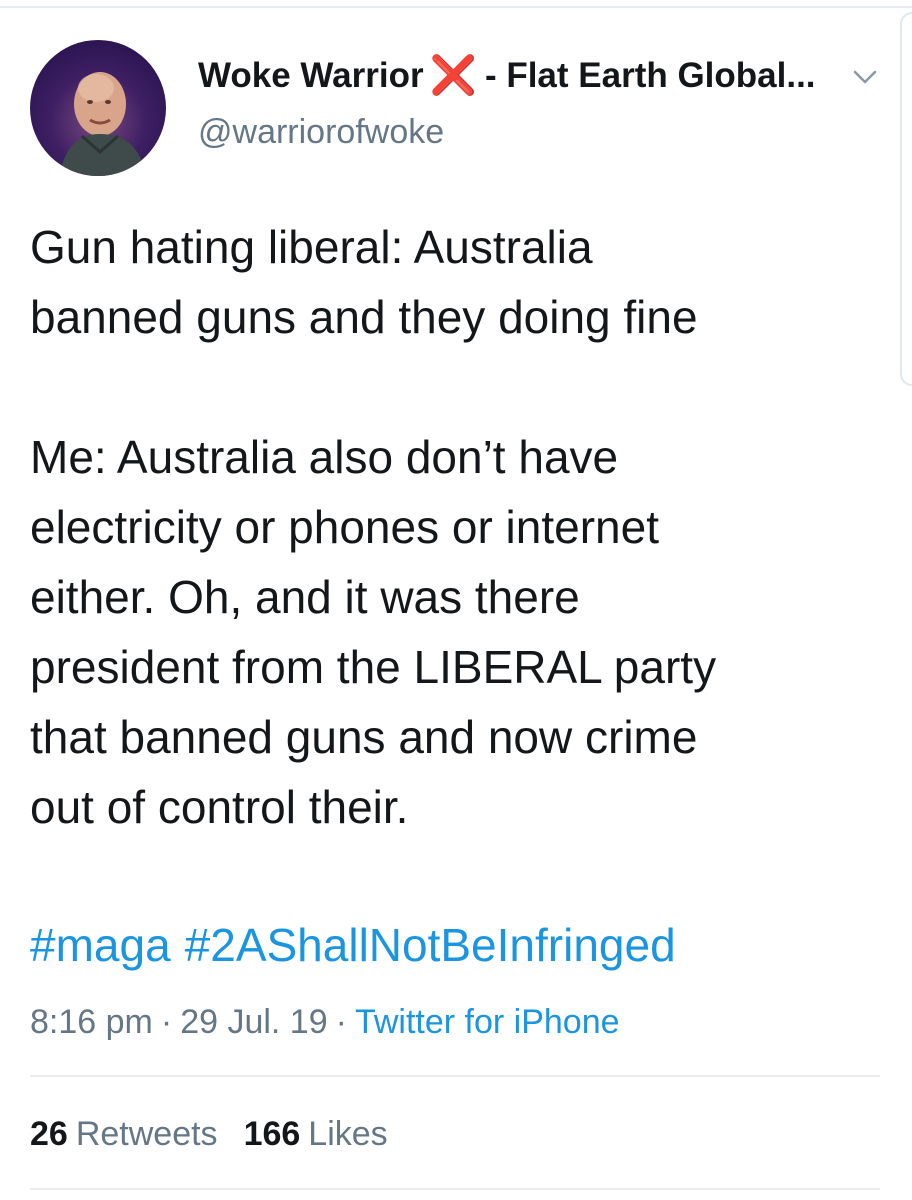 This screenshot has height=1200, width=912. I want to click on top-divider, so click(456, 7).